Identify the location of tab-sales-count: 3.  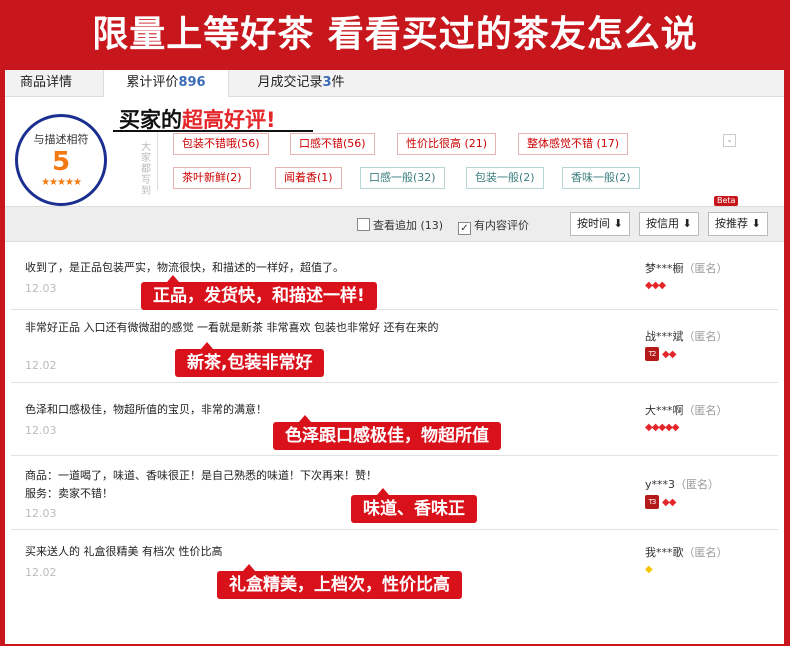
(327, 82).